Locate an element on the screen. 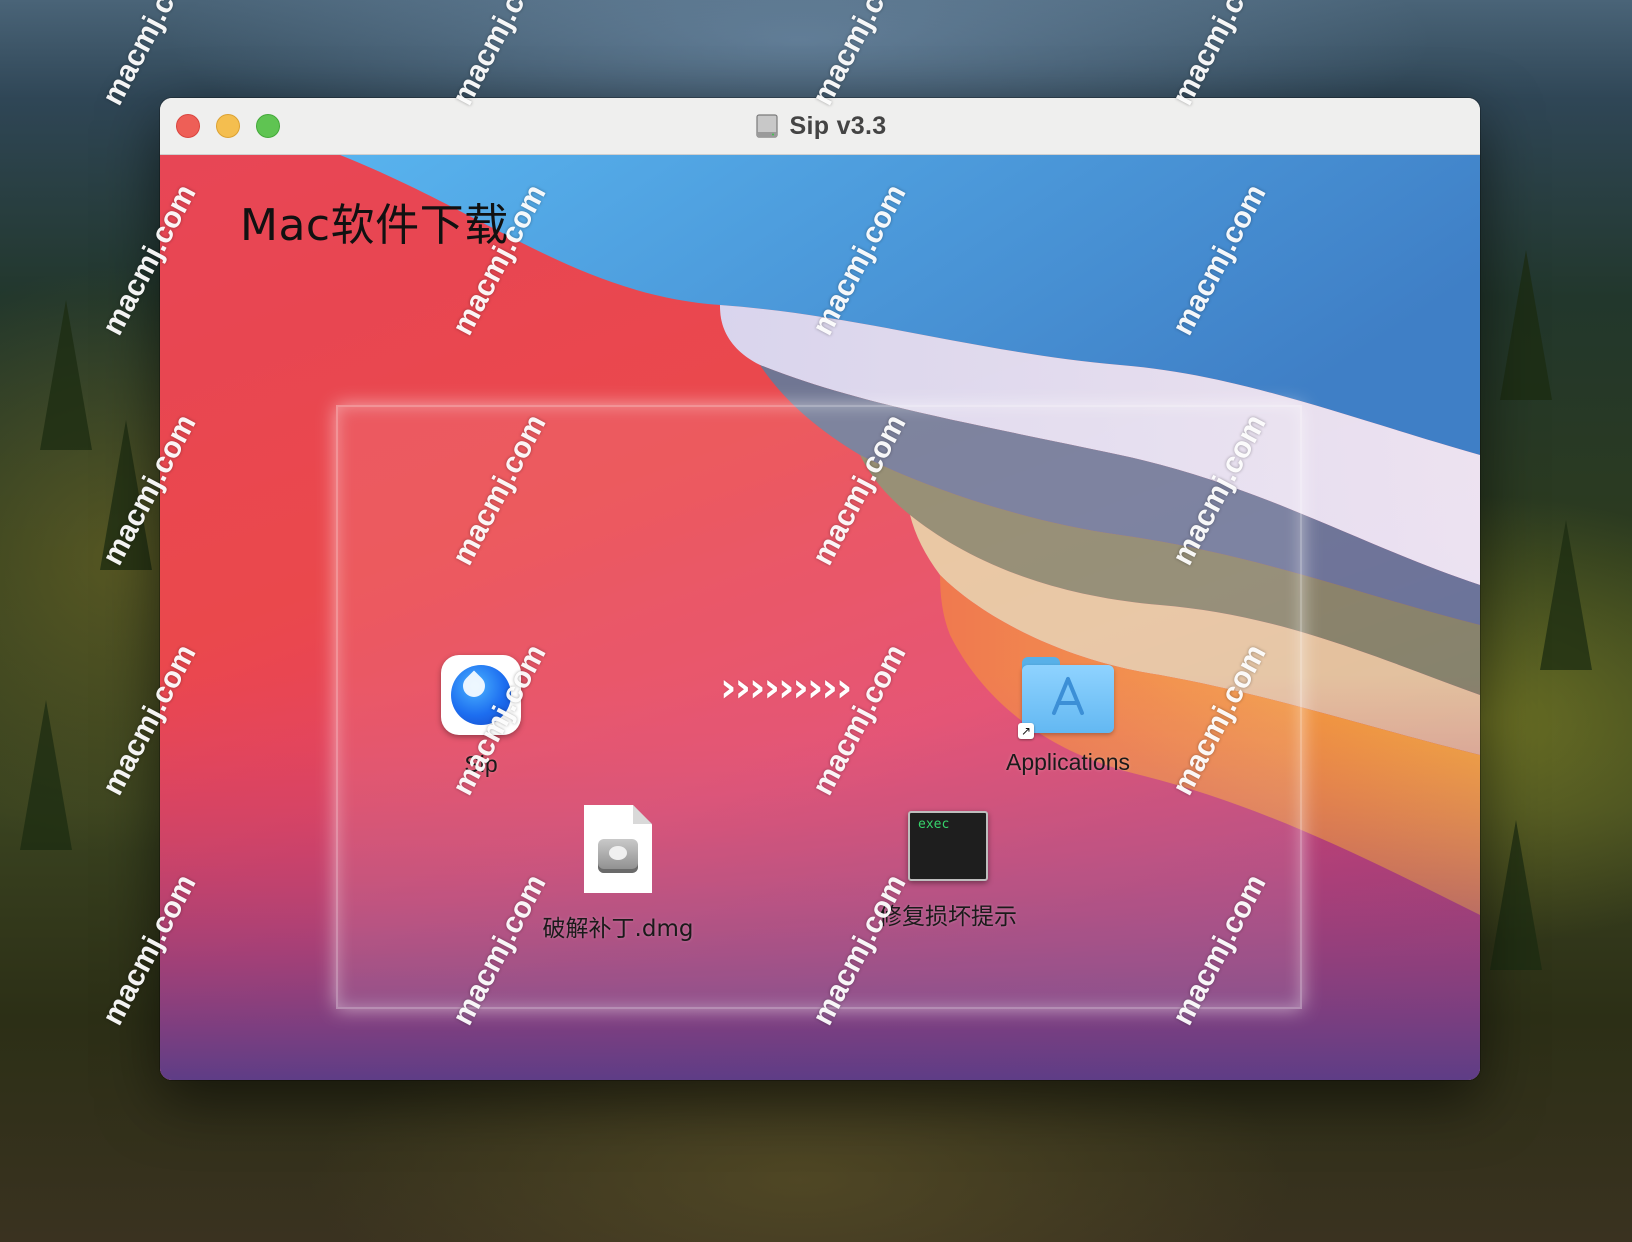 The image size is (1632, 1242). disk-image-icon is located at coordinates (767, 126).